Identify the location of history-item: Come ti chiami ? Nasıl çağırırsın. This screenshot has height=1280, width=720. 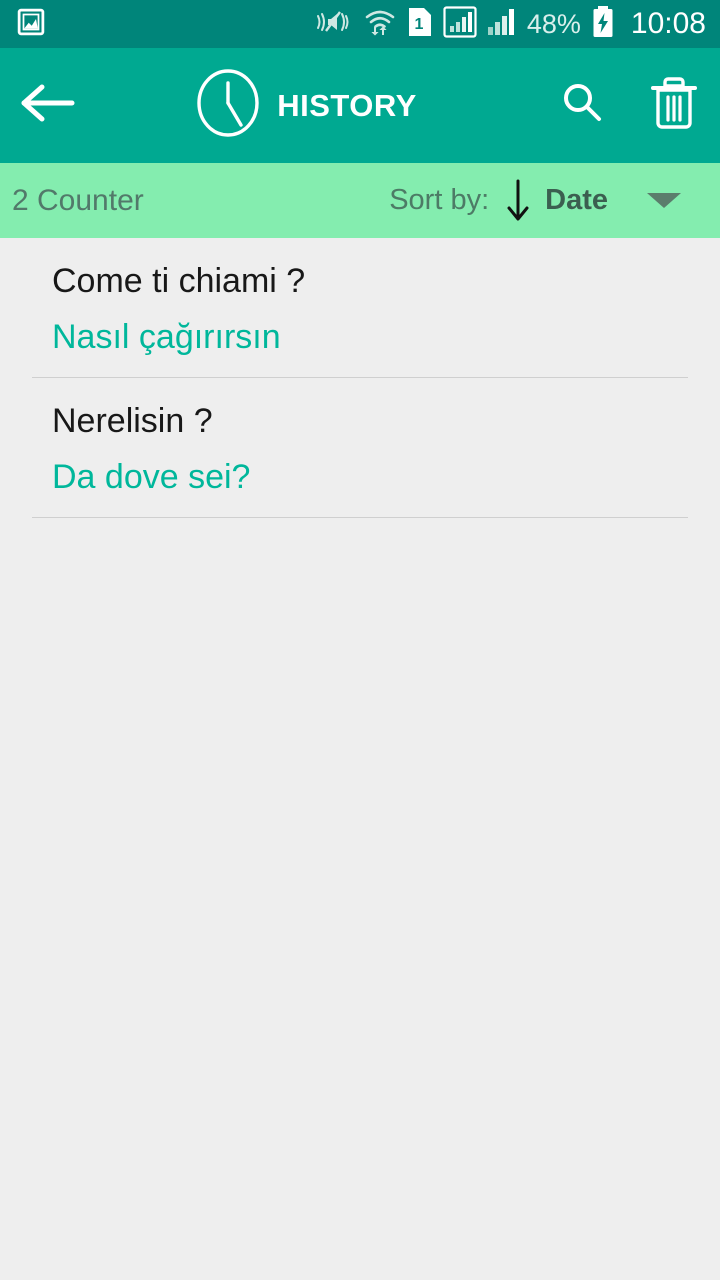
(360, 307).